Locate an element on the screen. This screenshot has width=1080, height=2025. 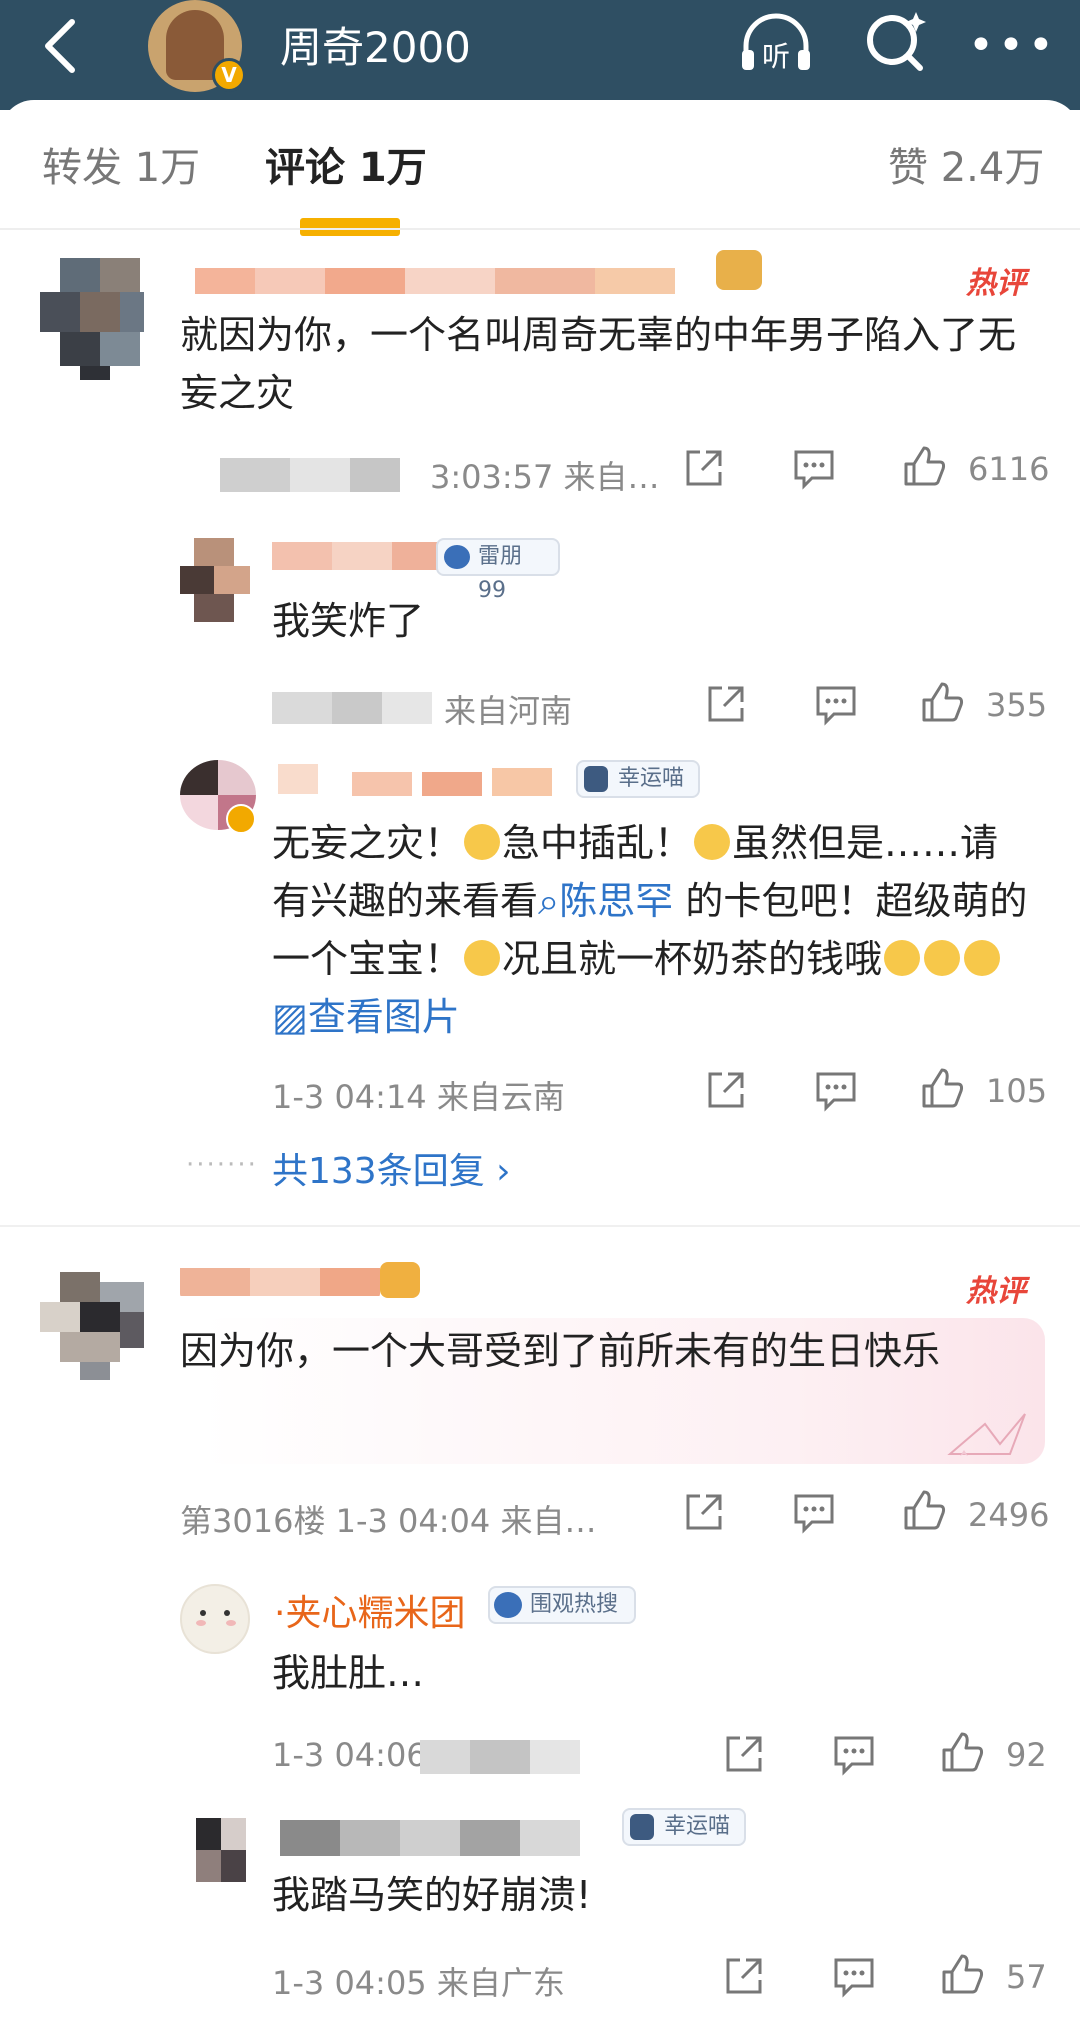
struggle-emoji-icon is located at coordinates (712, 842).